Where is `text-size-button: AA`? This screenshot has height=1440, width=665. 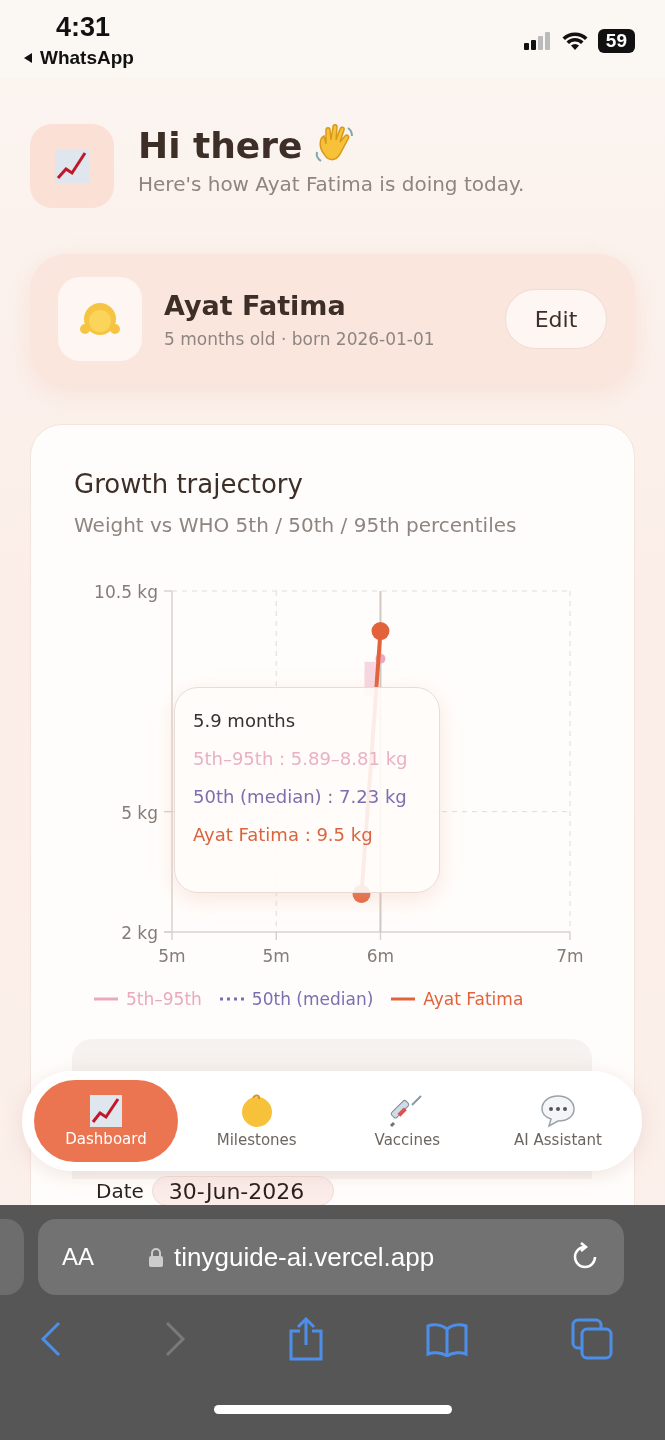 text-size-button: AA is located at coordinates (78, 1257).